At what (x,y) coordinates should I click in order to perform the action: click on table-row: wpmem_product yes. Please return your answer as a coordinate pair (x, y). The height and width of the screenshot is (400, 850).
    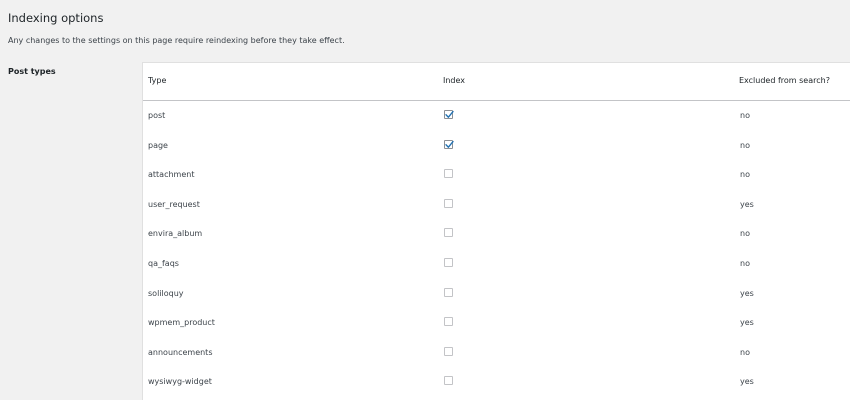
    Looking at the image, I should click on (496, 323).